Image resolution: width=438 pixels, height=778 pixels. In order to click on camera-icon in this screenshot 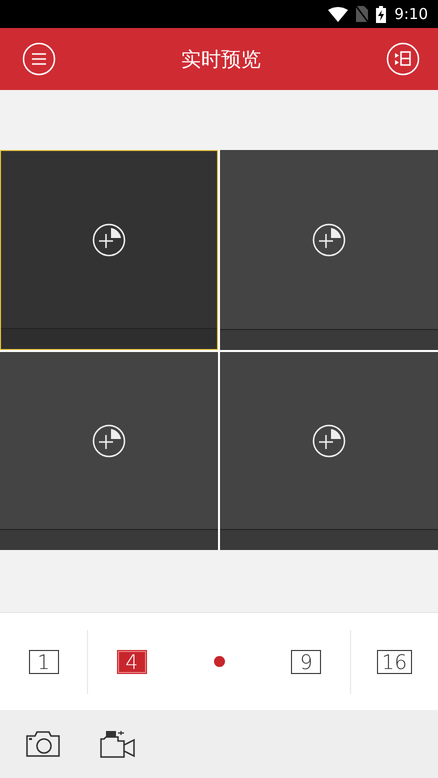, I will do `click(43, 744)`.